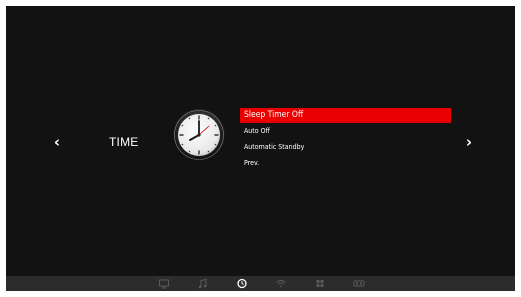  I want to click on music-icon, so click(203, 283).